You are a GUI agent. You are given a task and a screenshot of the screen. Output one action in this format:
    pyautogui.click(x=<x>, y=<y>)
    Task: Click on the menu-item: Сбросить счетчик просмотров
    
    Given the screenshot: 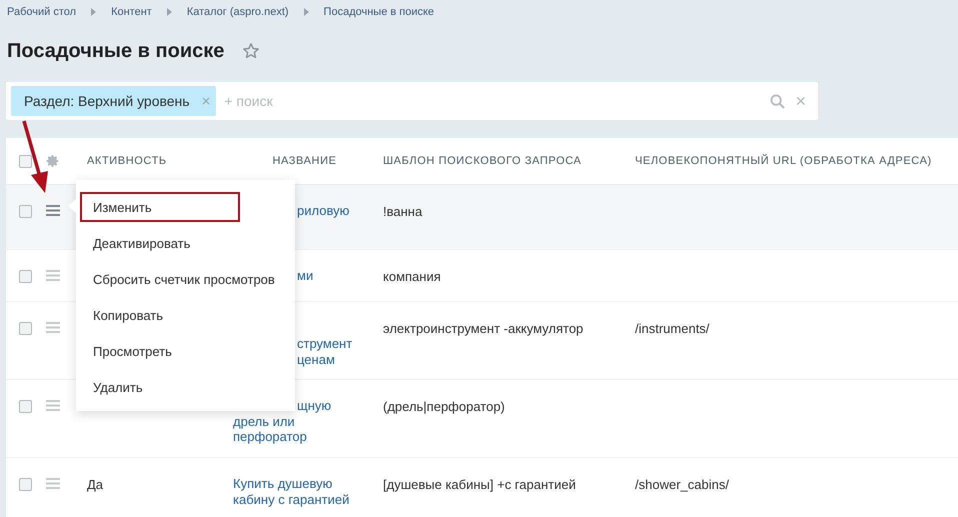 What is the action you would take?
    pyautogui.click(x=181, y=279)
    